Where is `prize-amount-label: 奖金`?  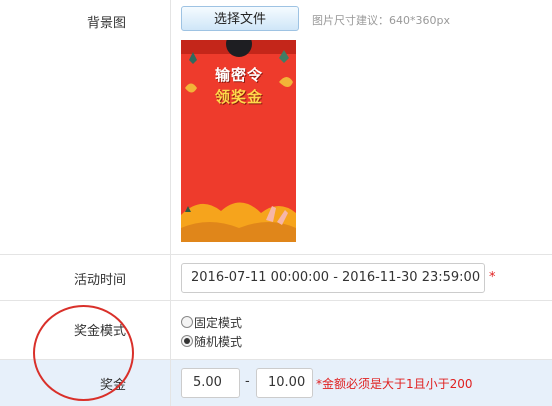 prize-amount-label: 奖金 is located at coordinates (112, 385).